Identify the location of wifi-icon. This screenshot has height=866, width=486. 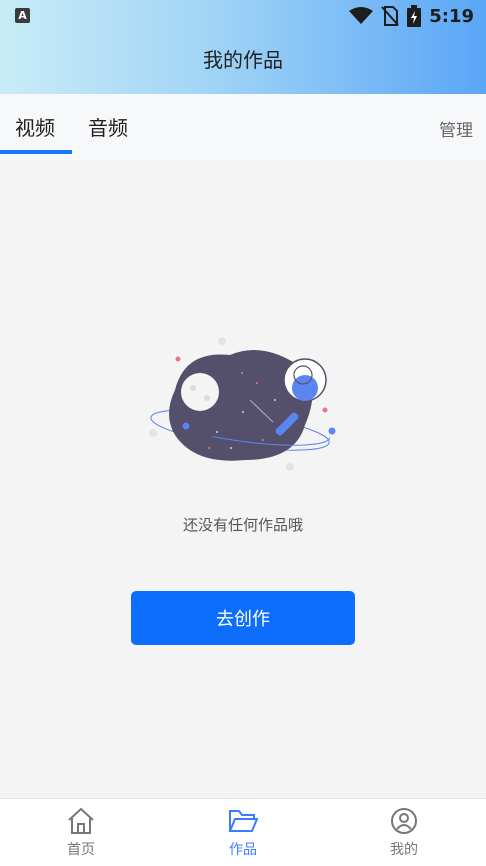
(361, 15).